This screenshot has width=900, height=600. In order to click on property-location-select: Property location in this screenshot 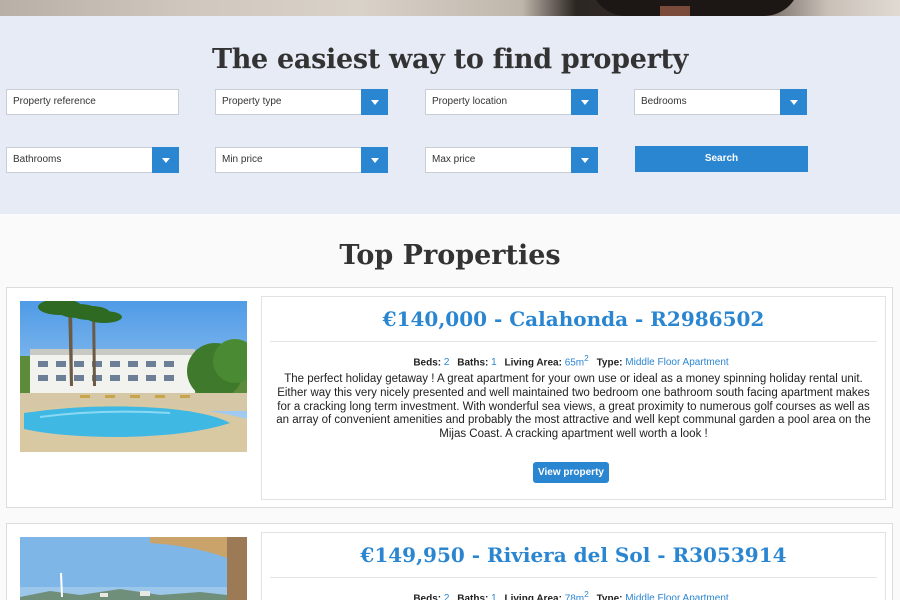, I will do `click(511, 102)`.